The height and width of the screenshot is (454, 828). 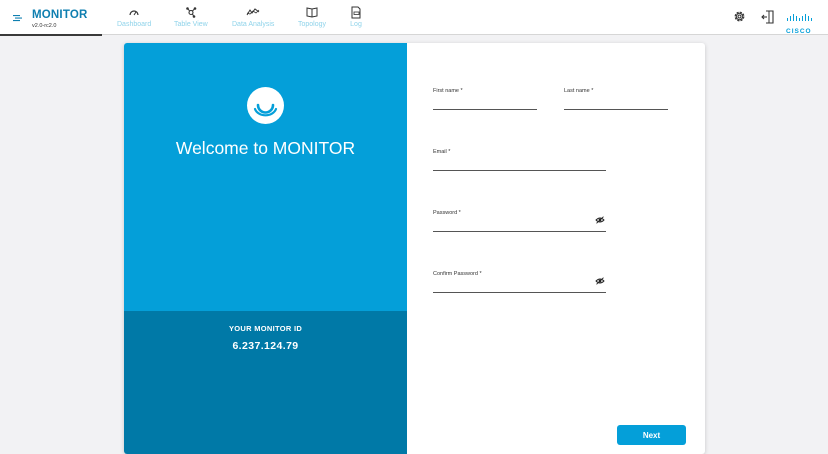 What do you see at coordinates (510, 224) in the screenshot?
I see `password-input` at bounding box center [510, 224].